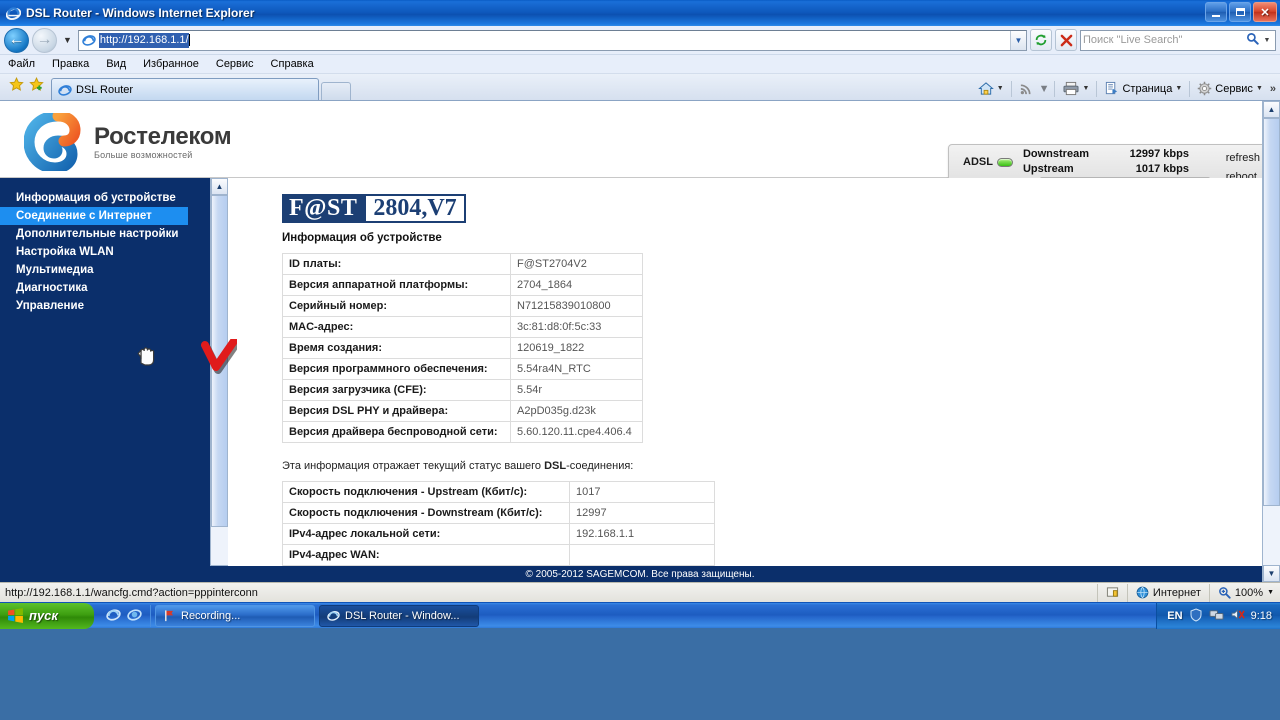 The width and height of the screenshot is (1280, 720). What do you see at coordinates (171, 64) in the screenshot?
I see `menu-item-favorites: Избранное` at bounding box center [171, 64].